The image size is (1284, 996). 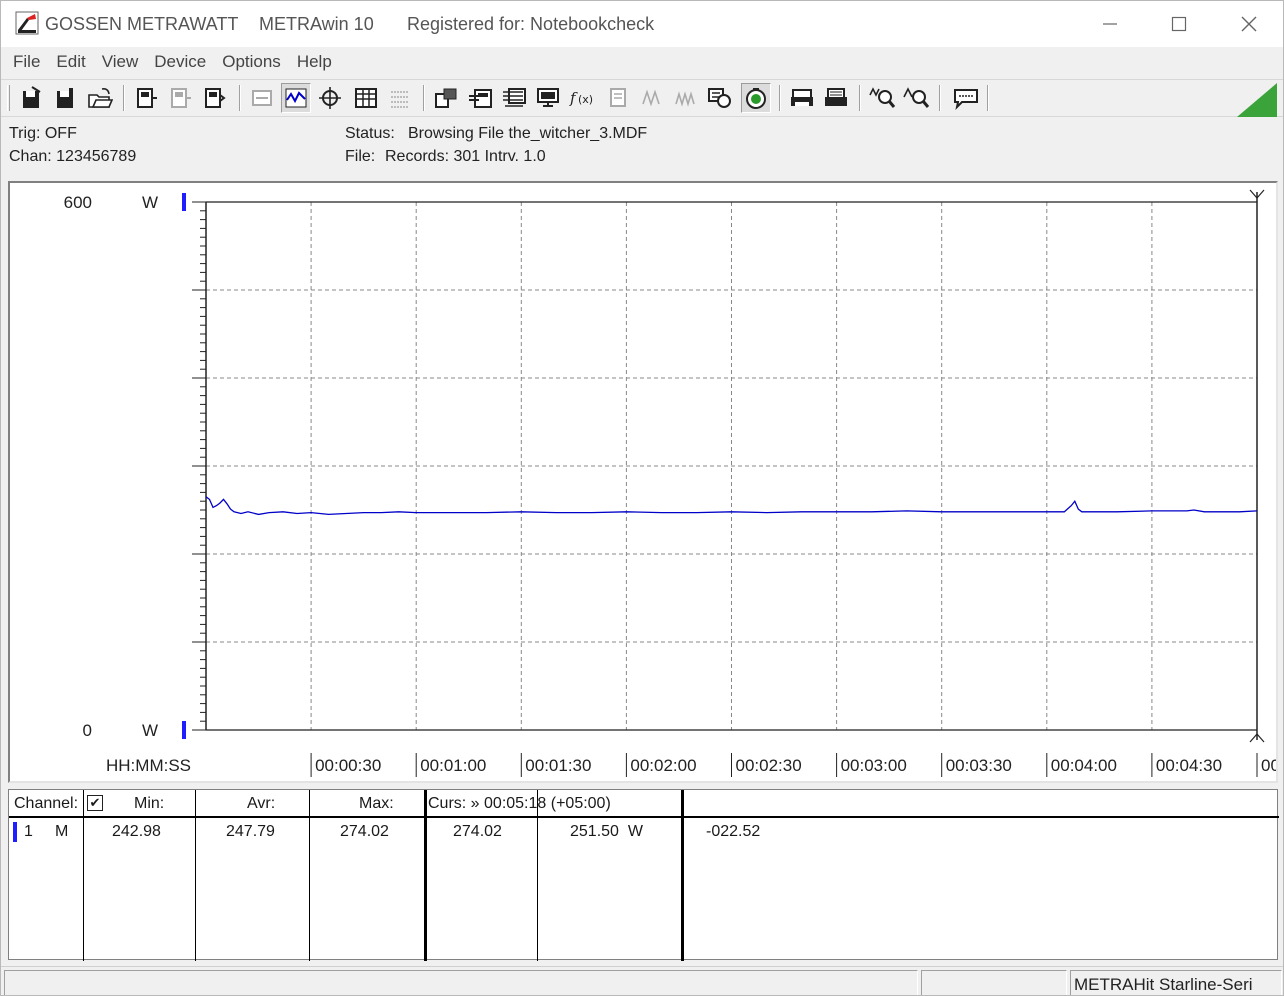 What do you see at coordinates (78, 202) in the screenshot?
I see `y-axis-top-label: 600` at bounding box center [78, 202].